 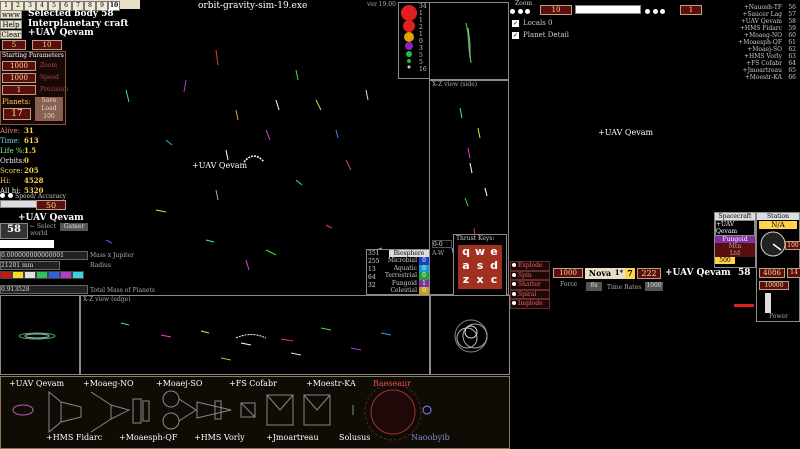 What do you see at coordinates (40, 335) in the screenshot?
I see `mini-view-left` at bounding box center [40, 335].